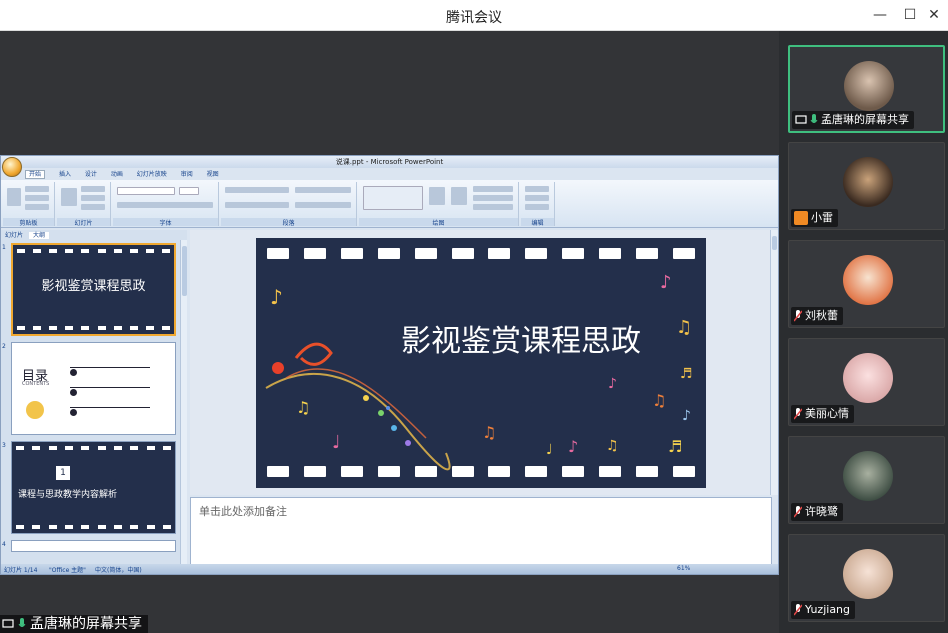  What do you see at coordinates (438, 222) in the screenshot?
I see `ribbon-label-drawing: 绘图` at bounding box center [438, 222].